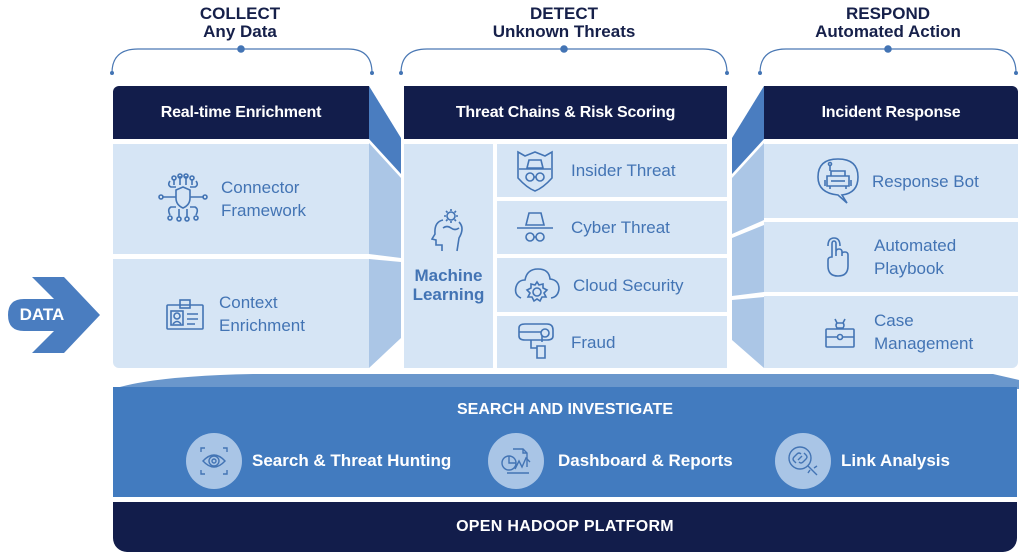  What do you see at coordinates (240, 31) in the screenshot?
I see `phase-subtitle: Any Data` at bounding box center [240, 31].